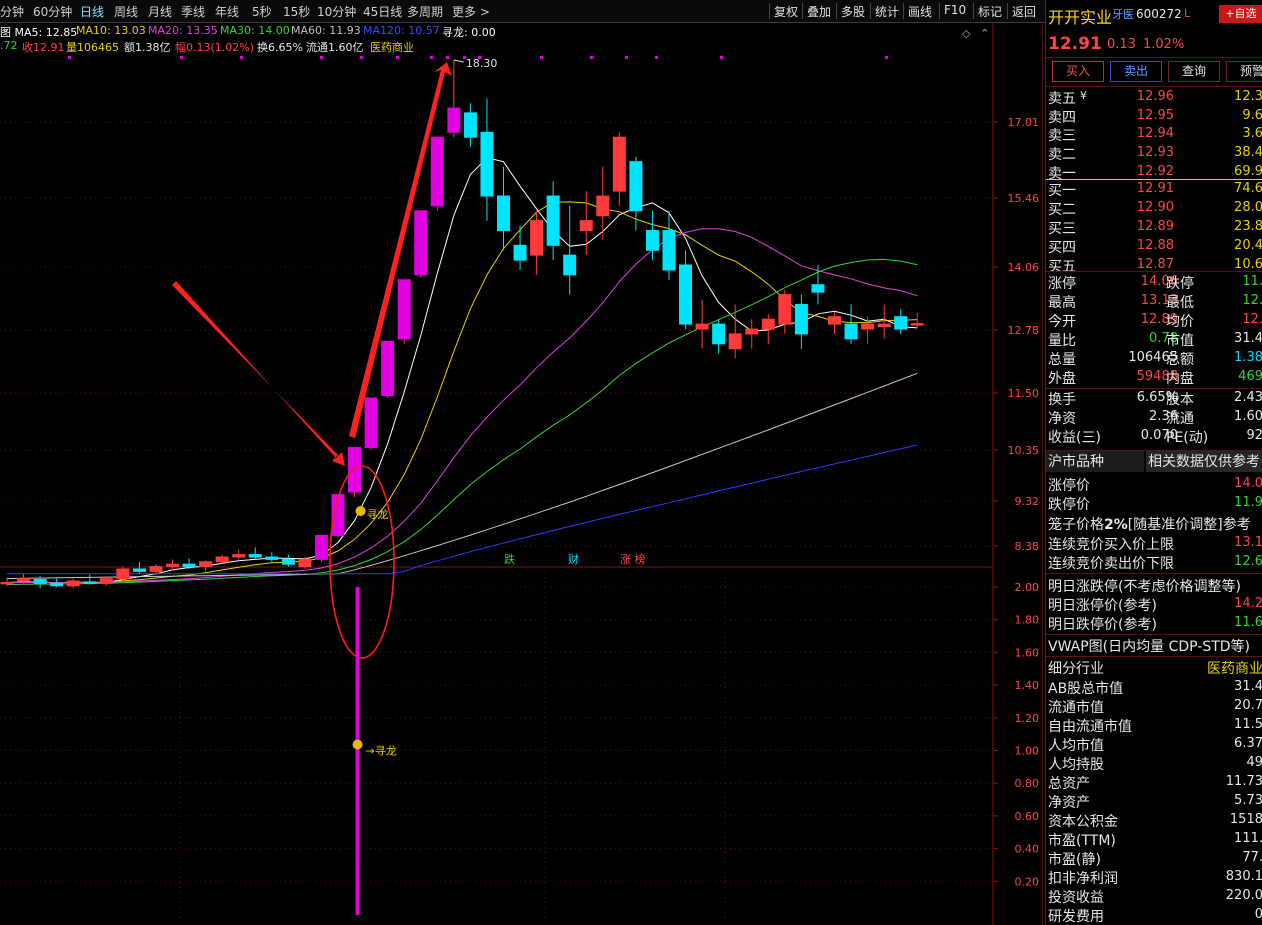 Image resolution: width=1262 pixels, height=925 pixels. What do you see at coordinates (955, 10) in the screenshot?
I see `tool-5: F10` at bounding box center [955, 10].